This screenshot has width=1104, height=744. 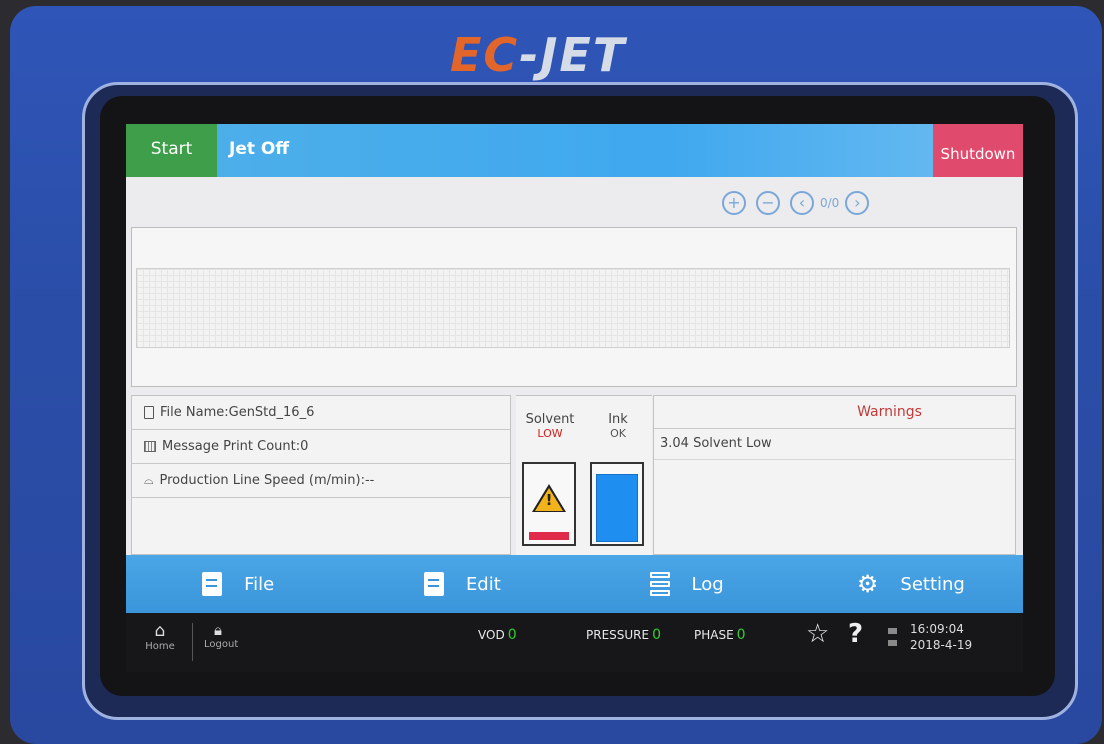 I want to click on line-speed-row: ⌓ Production Line Speed (m/min):--, so click(x=321, y=481).